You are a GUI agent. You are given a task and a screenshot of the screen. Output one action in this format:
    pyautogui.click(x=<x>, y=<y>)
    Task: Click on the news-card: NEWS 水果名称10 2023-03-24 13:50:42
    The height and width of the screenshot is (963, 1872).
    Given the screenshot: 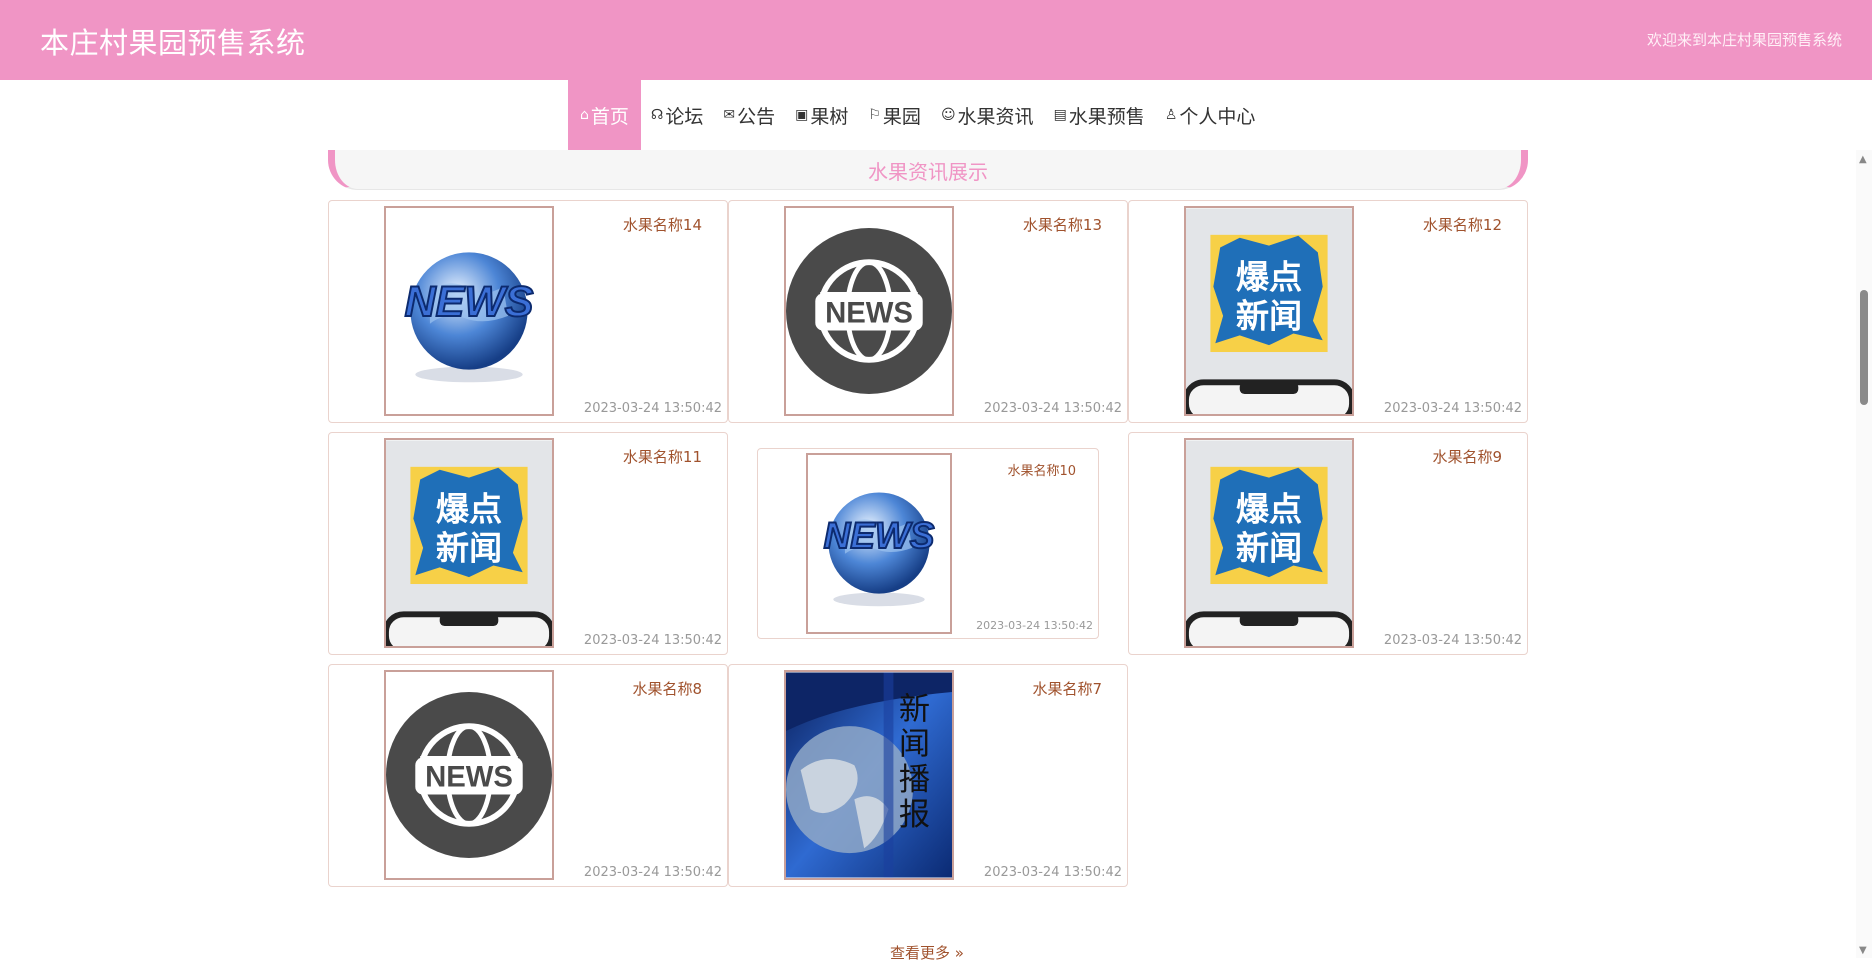 What is the action you would take?
    pyautogui.click(x=928, y=543)
    